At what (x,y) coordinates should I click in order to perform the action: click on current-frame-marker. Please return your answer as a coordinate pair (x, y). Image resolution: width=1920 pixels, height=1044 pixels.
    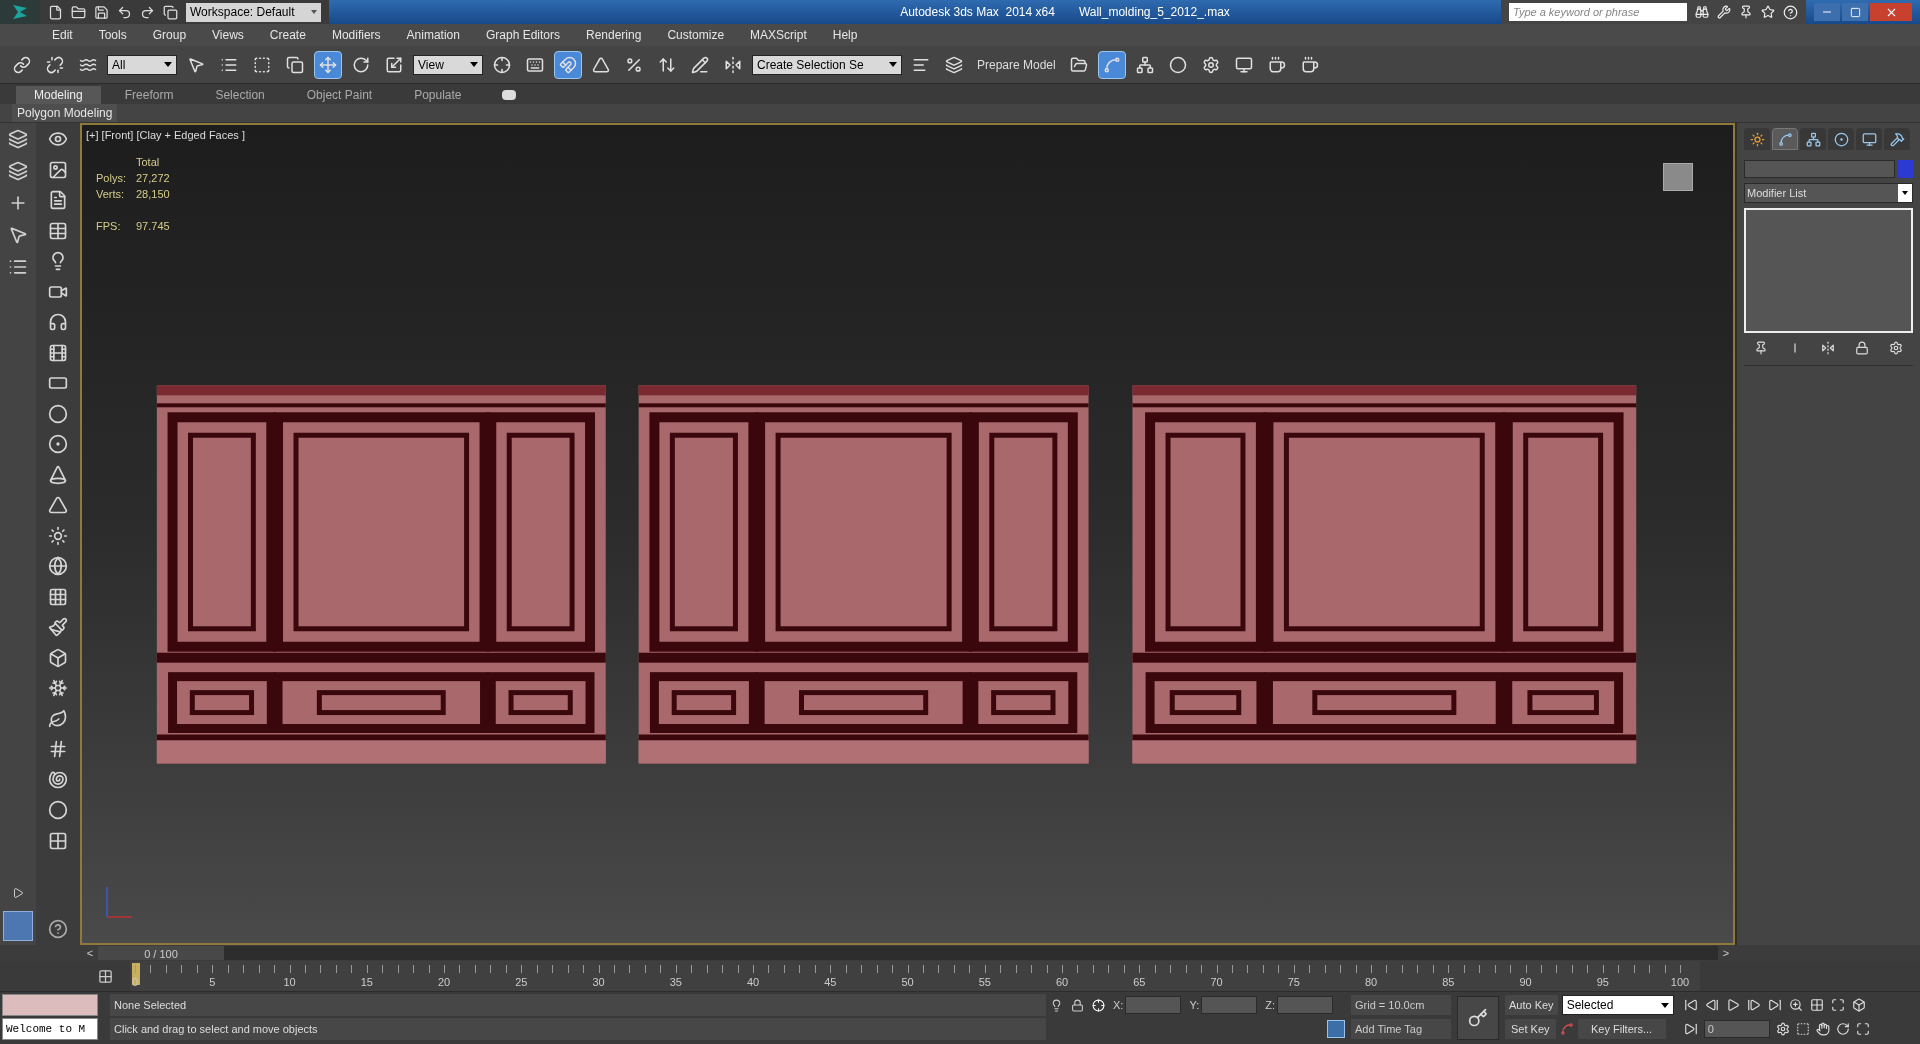
    Looking at the image, I should click on (136, 974).